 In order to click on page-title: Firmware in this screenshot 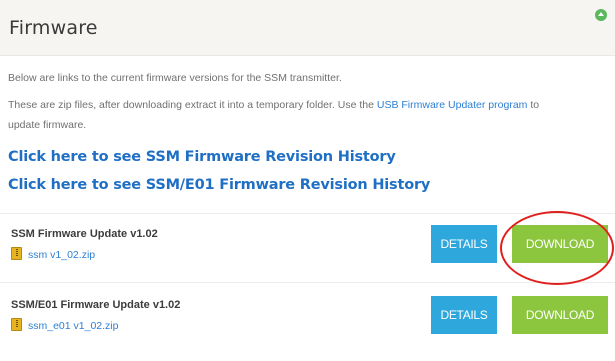, I will do `click(53, 28)`.